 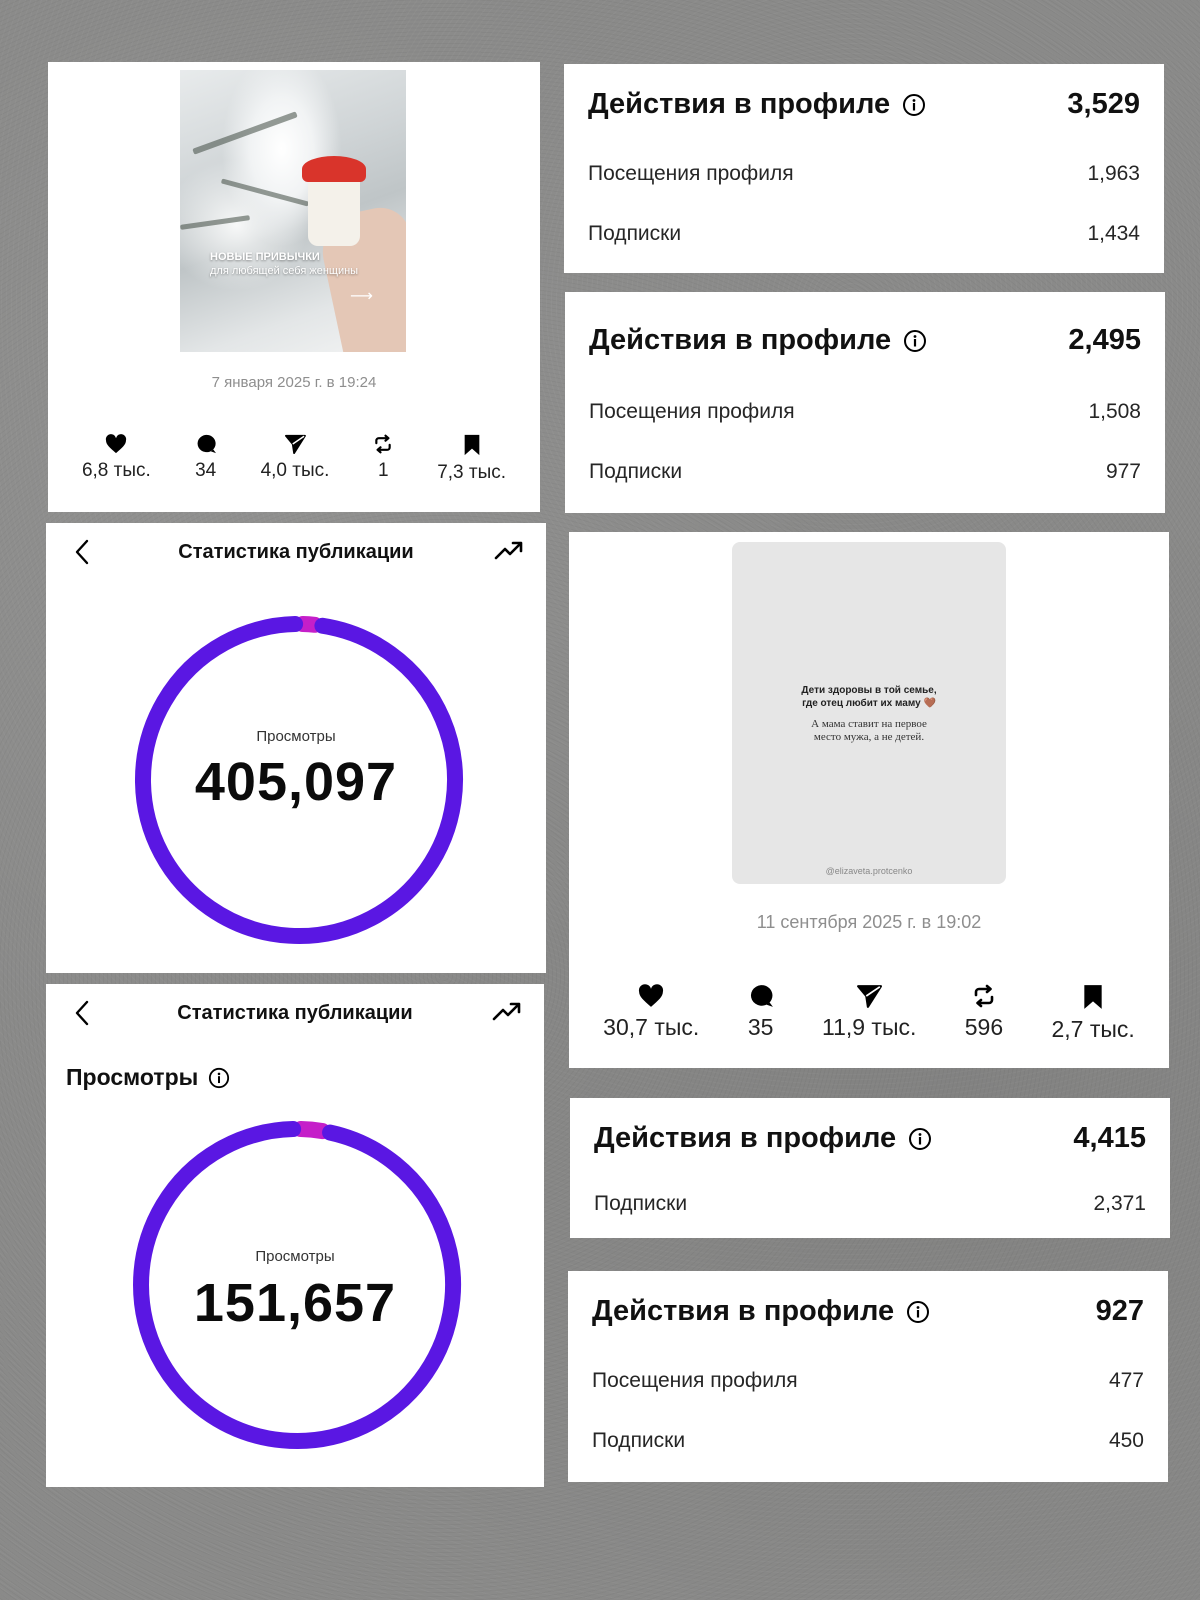 What do you see at coordinates (864, 234) in the screenshot?
I see `follows-row: Подписки 1,434` at bounding box center [864, 234].